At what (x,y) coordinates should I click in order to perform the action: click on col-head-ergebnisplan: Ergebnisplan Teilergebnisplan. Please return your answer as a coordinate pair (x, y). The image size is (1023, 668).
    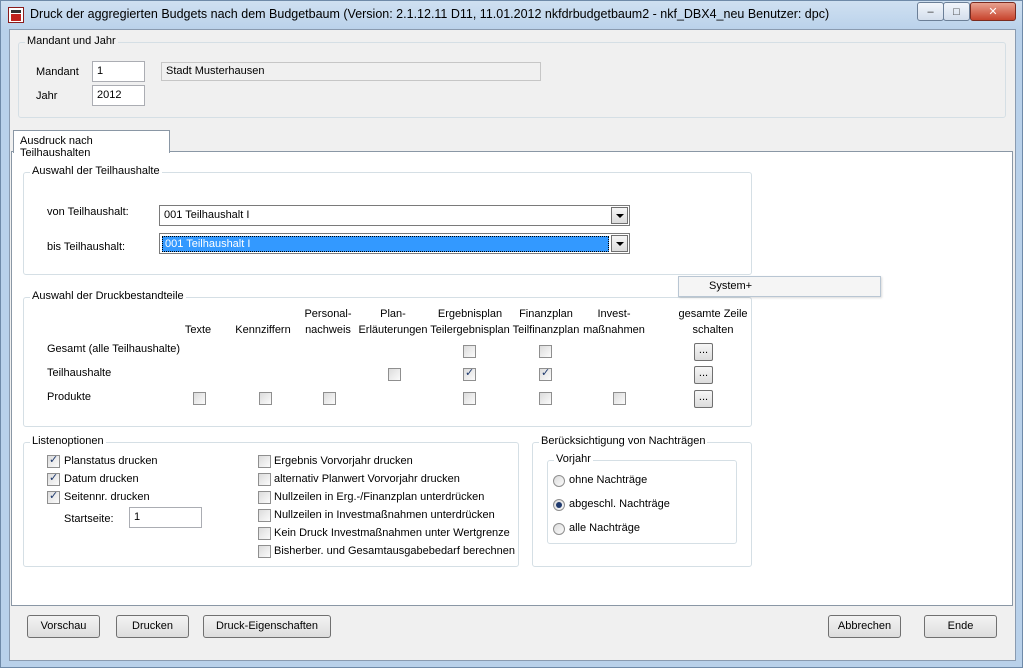
    Looking at the image, I should click on (470, 322).